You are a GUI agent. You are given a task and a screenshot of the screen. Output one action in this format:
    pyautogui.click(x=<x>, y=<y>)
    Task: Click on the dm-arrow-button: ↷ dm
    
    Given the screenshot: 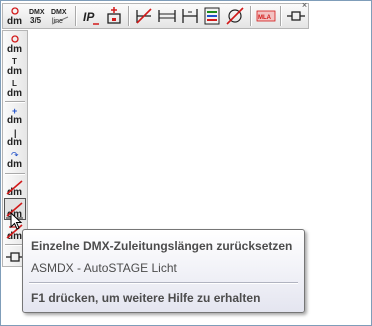 What is the action you would take?
    pyautogui.click(x=15, y=159)
    